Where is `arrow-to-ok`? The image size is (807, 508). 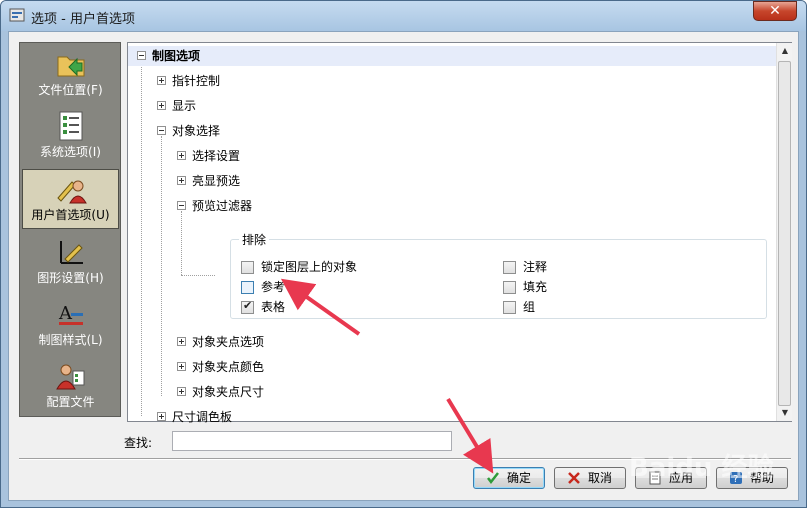
arrow-to-ok is located at coordinates (470, 435).